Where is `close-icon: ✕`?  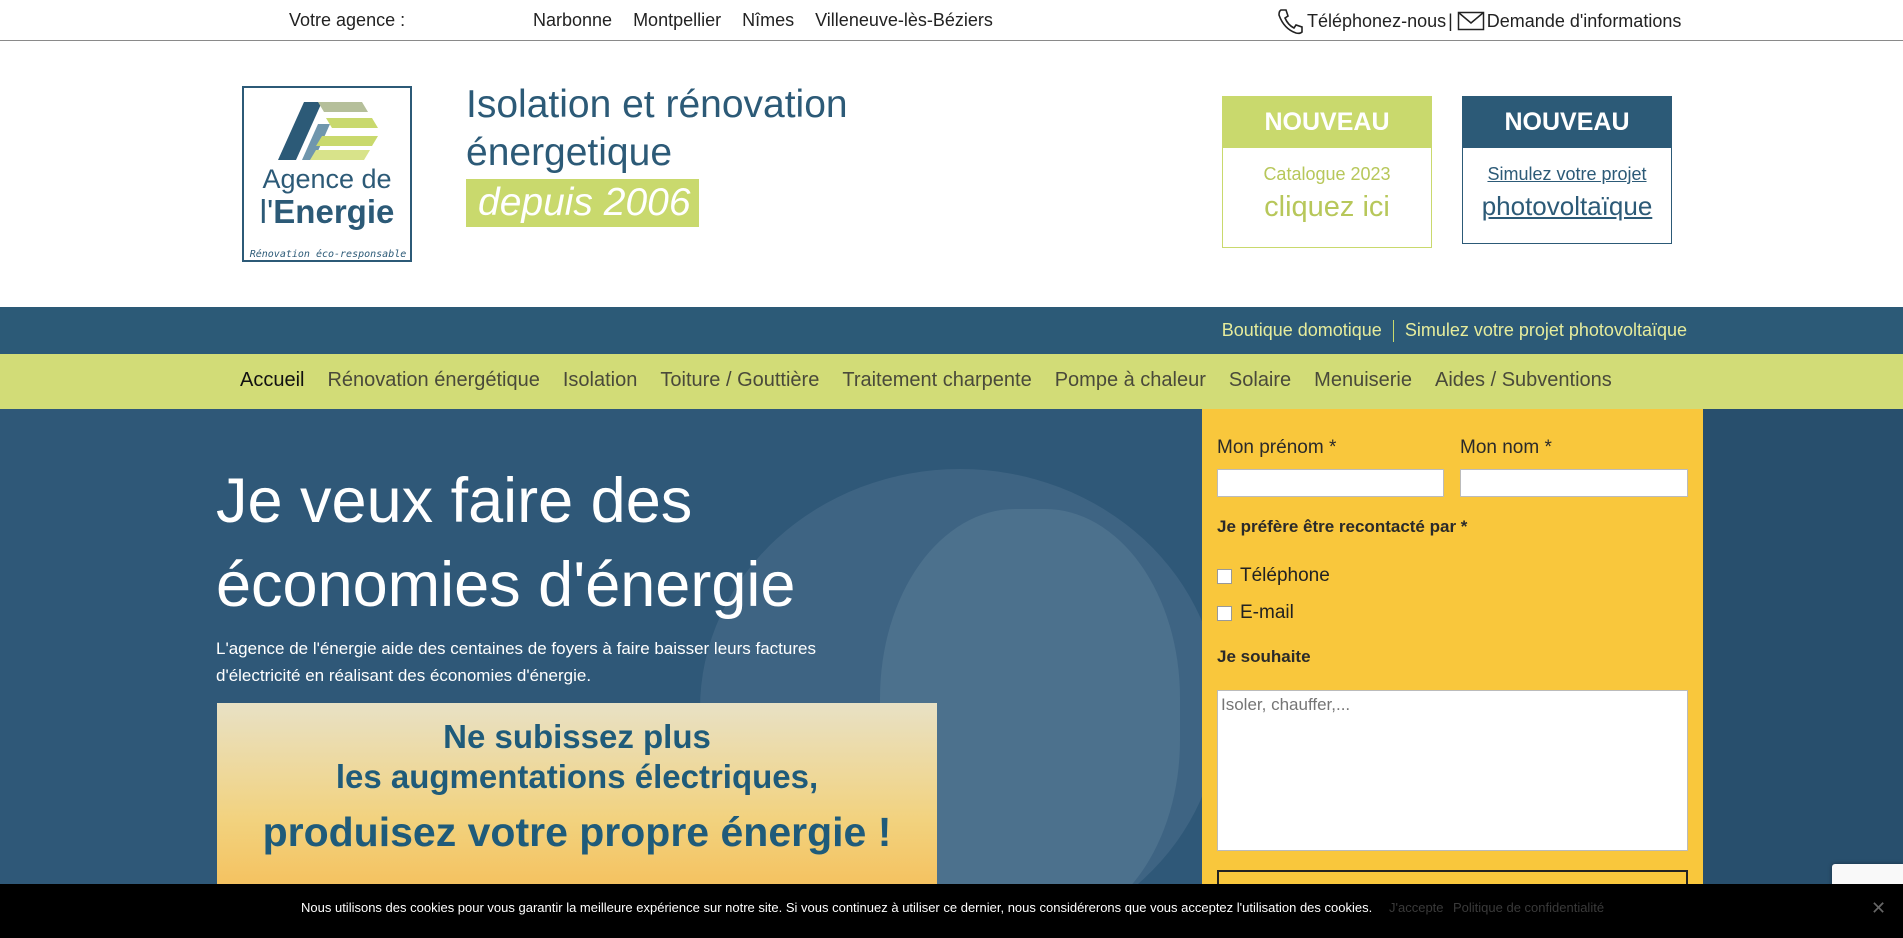
close-icon: ✕ is located at coordinates (1878, 908).